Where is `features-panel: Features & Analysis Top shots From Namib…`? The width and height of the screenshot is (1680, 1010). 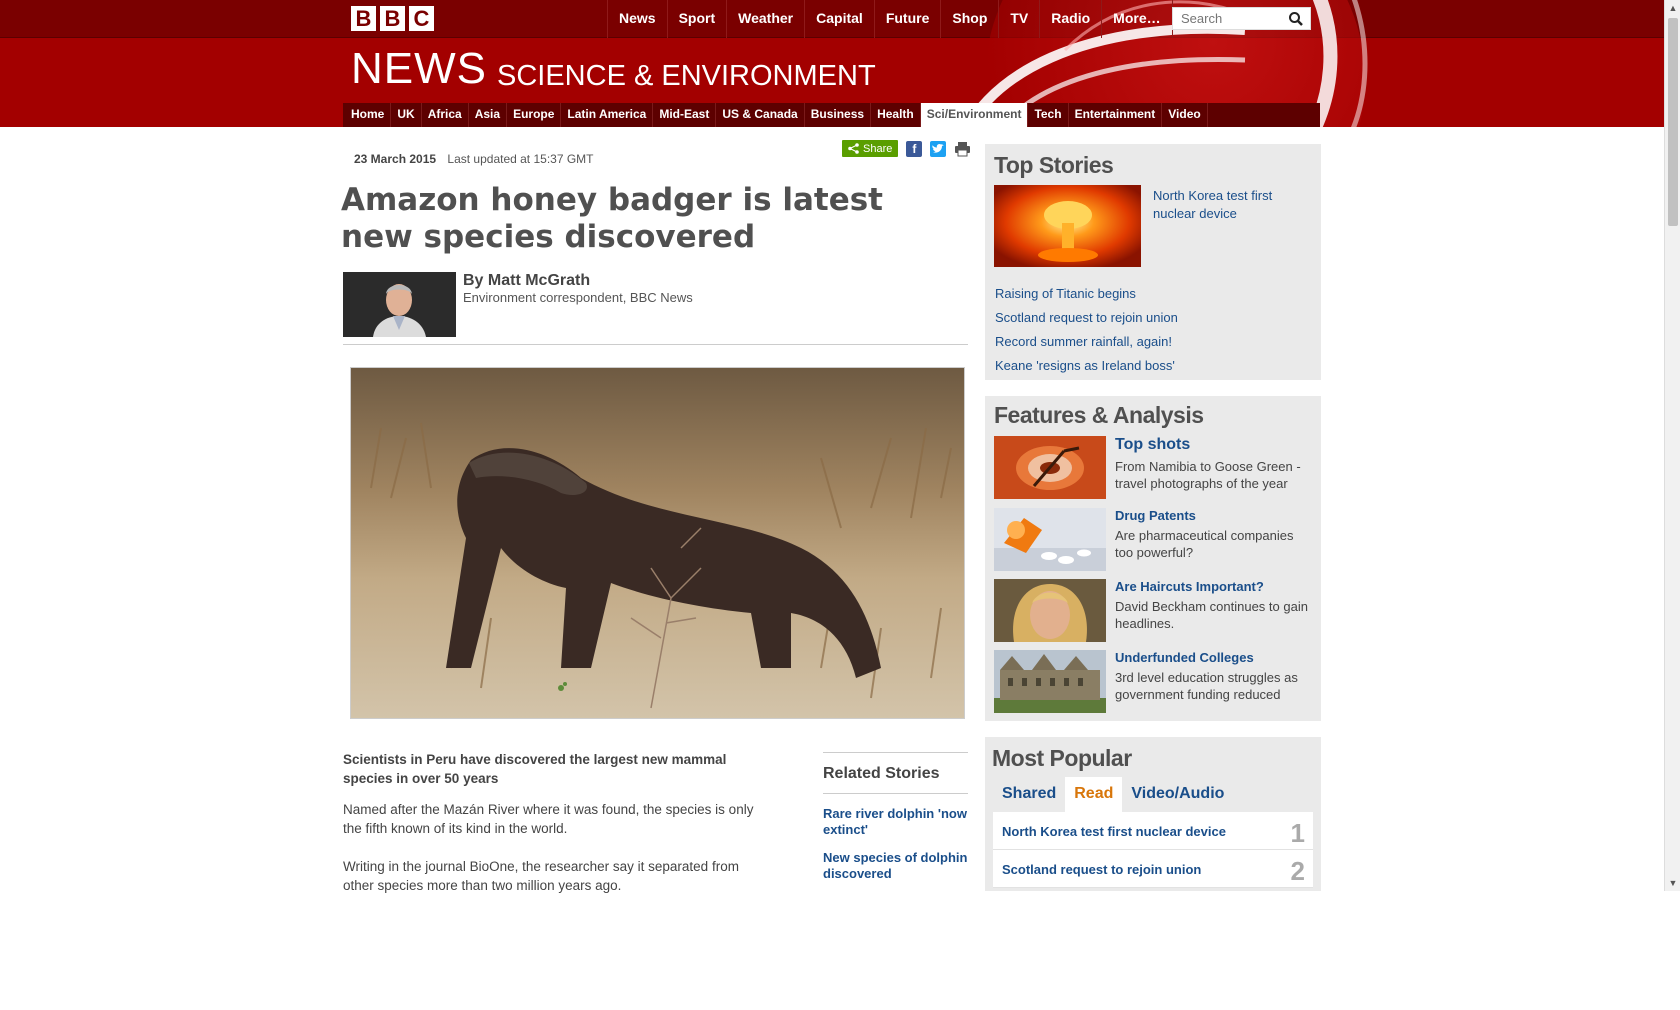 features-panel: Features & Analysis Top shots From Namib… is located at coordinates (1153, 558).